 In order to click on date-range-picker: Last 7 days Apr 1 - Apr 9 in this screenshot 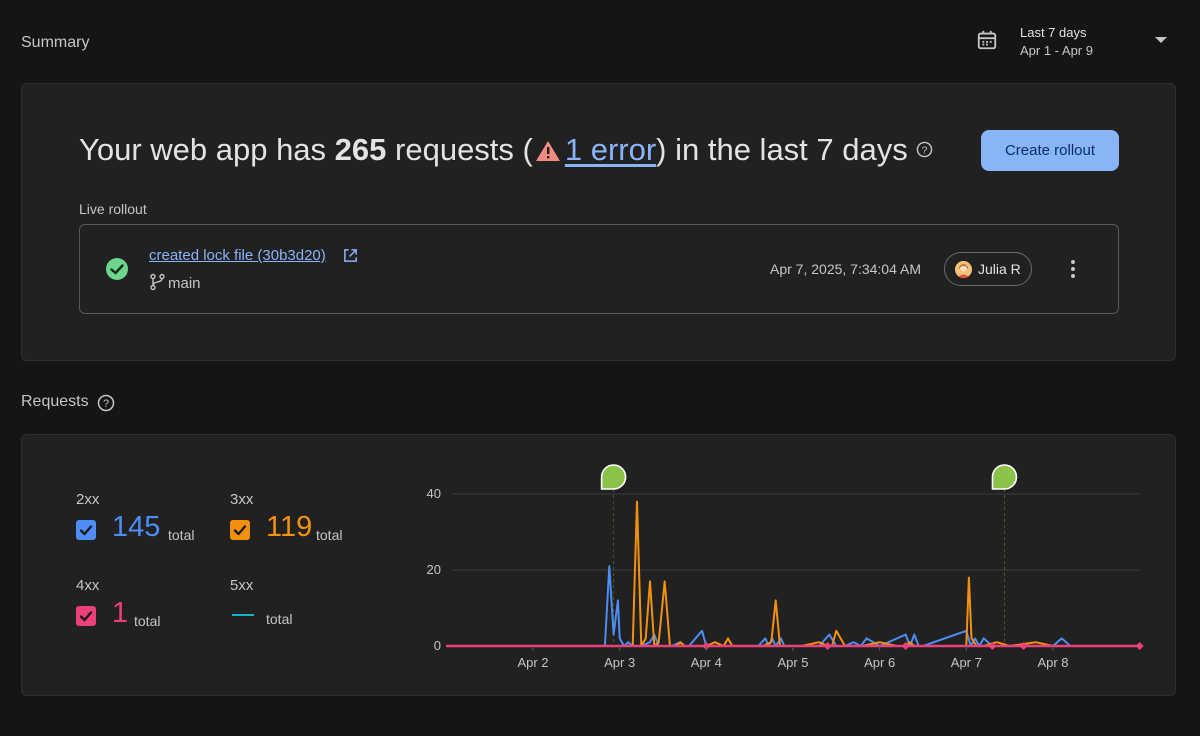, I will do `click(1073, 43)`.